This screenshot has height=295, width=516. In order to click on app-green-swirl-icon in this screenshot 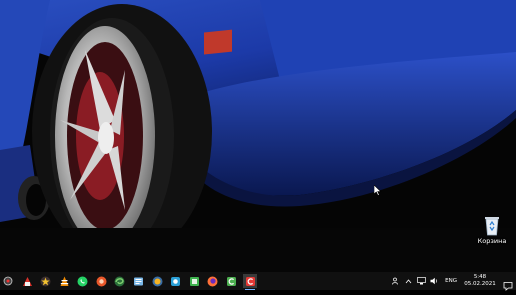, I will do `click(119, 281)`.